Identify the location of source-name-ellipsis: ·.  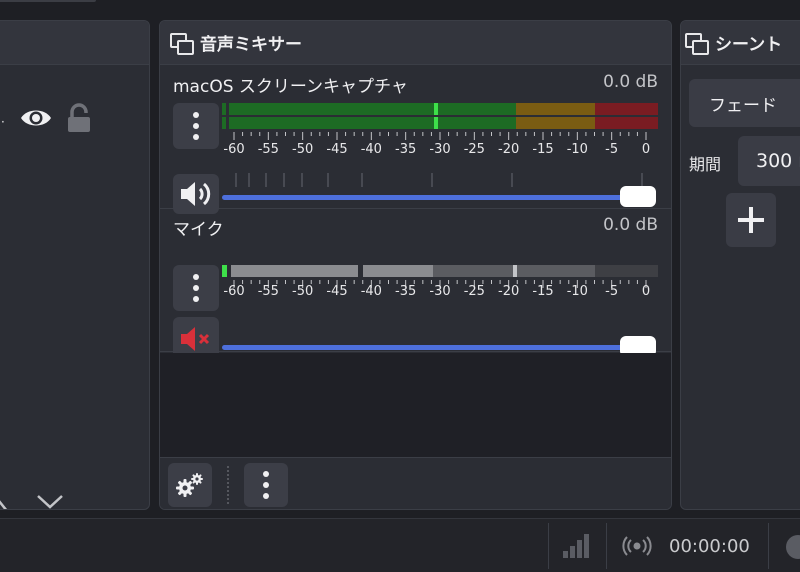
(3, 122).